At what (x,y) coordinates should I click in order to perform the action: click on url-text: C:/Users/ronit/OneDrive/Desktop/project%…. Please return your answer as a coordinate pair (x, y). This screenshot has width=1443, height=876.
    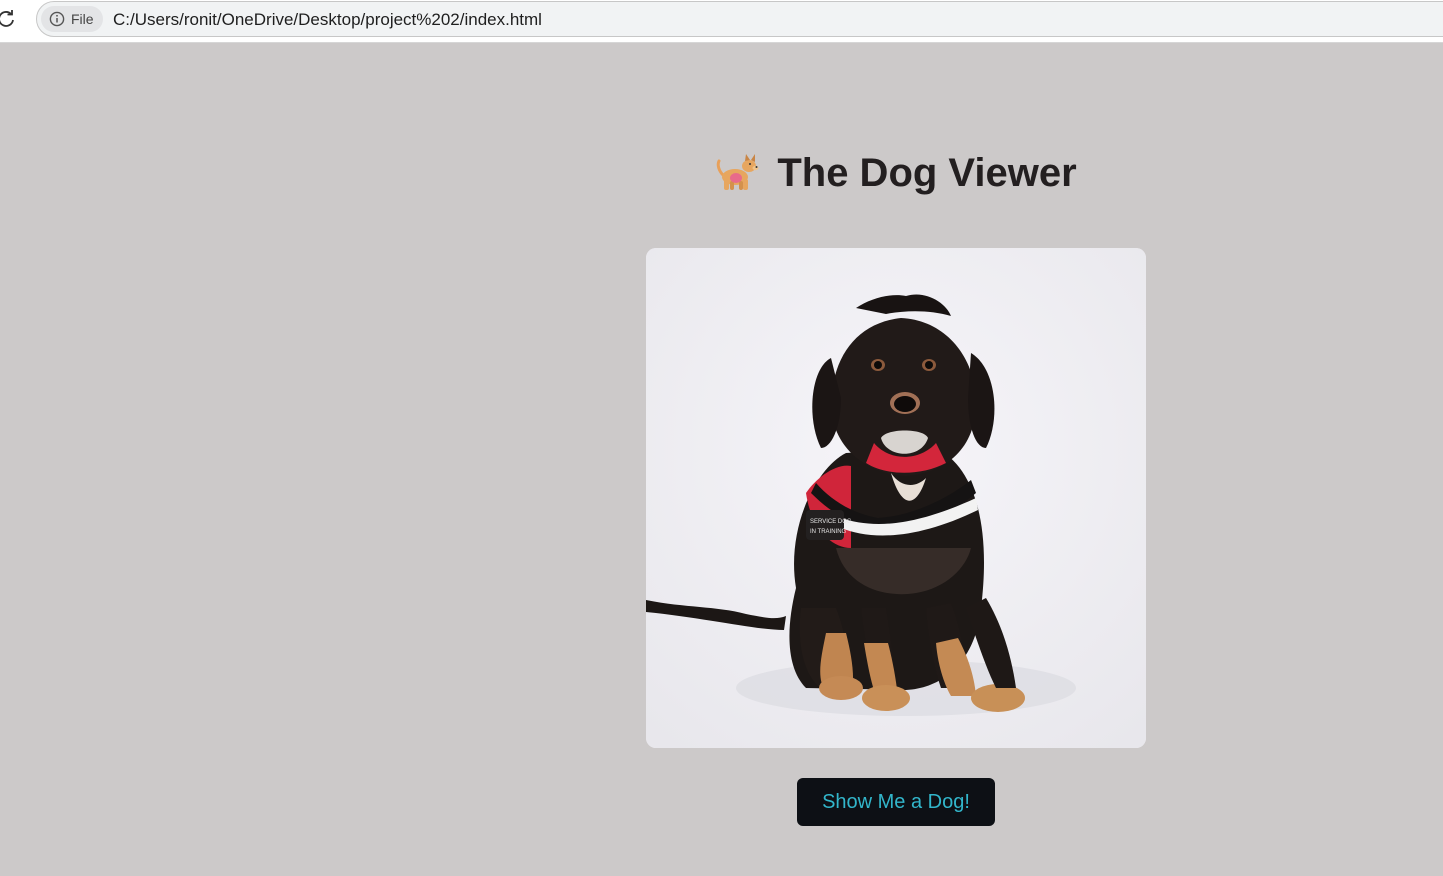
    Looking at the image, I should click on (327, 20).